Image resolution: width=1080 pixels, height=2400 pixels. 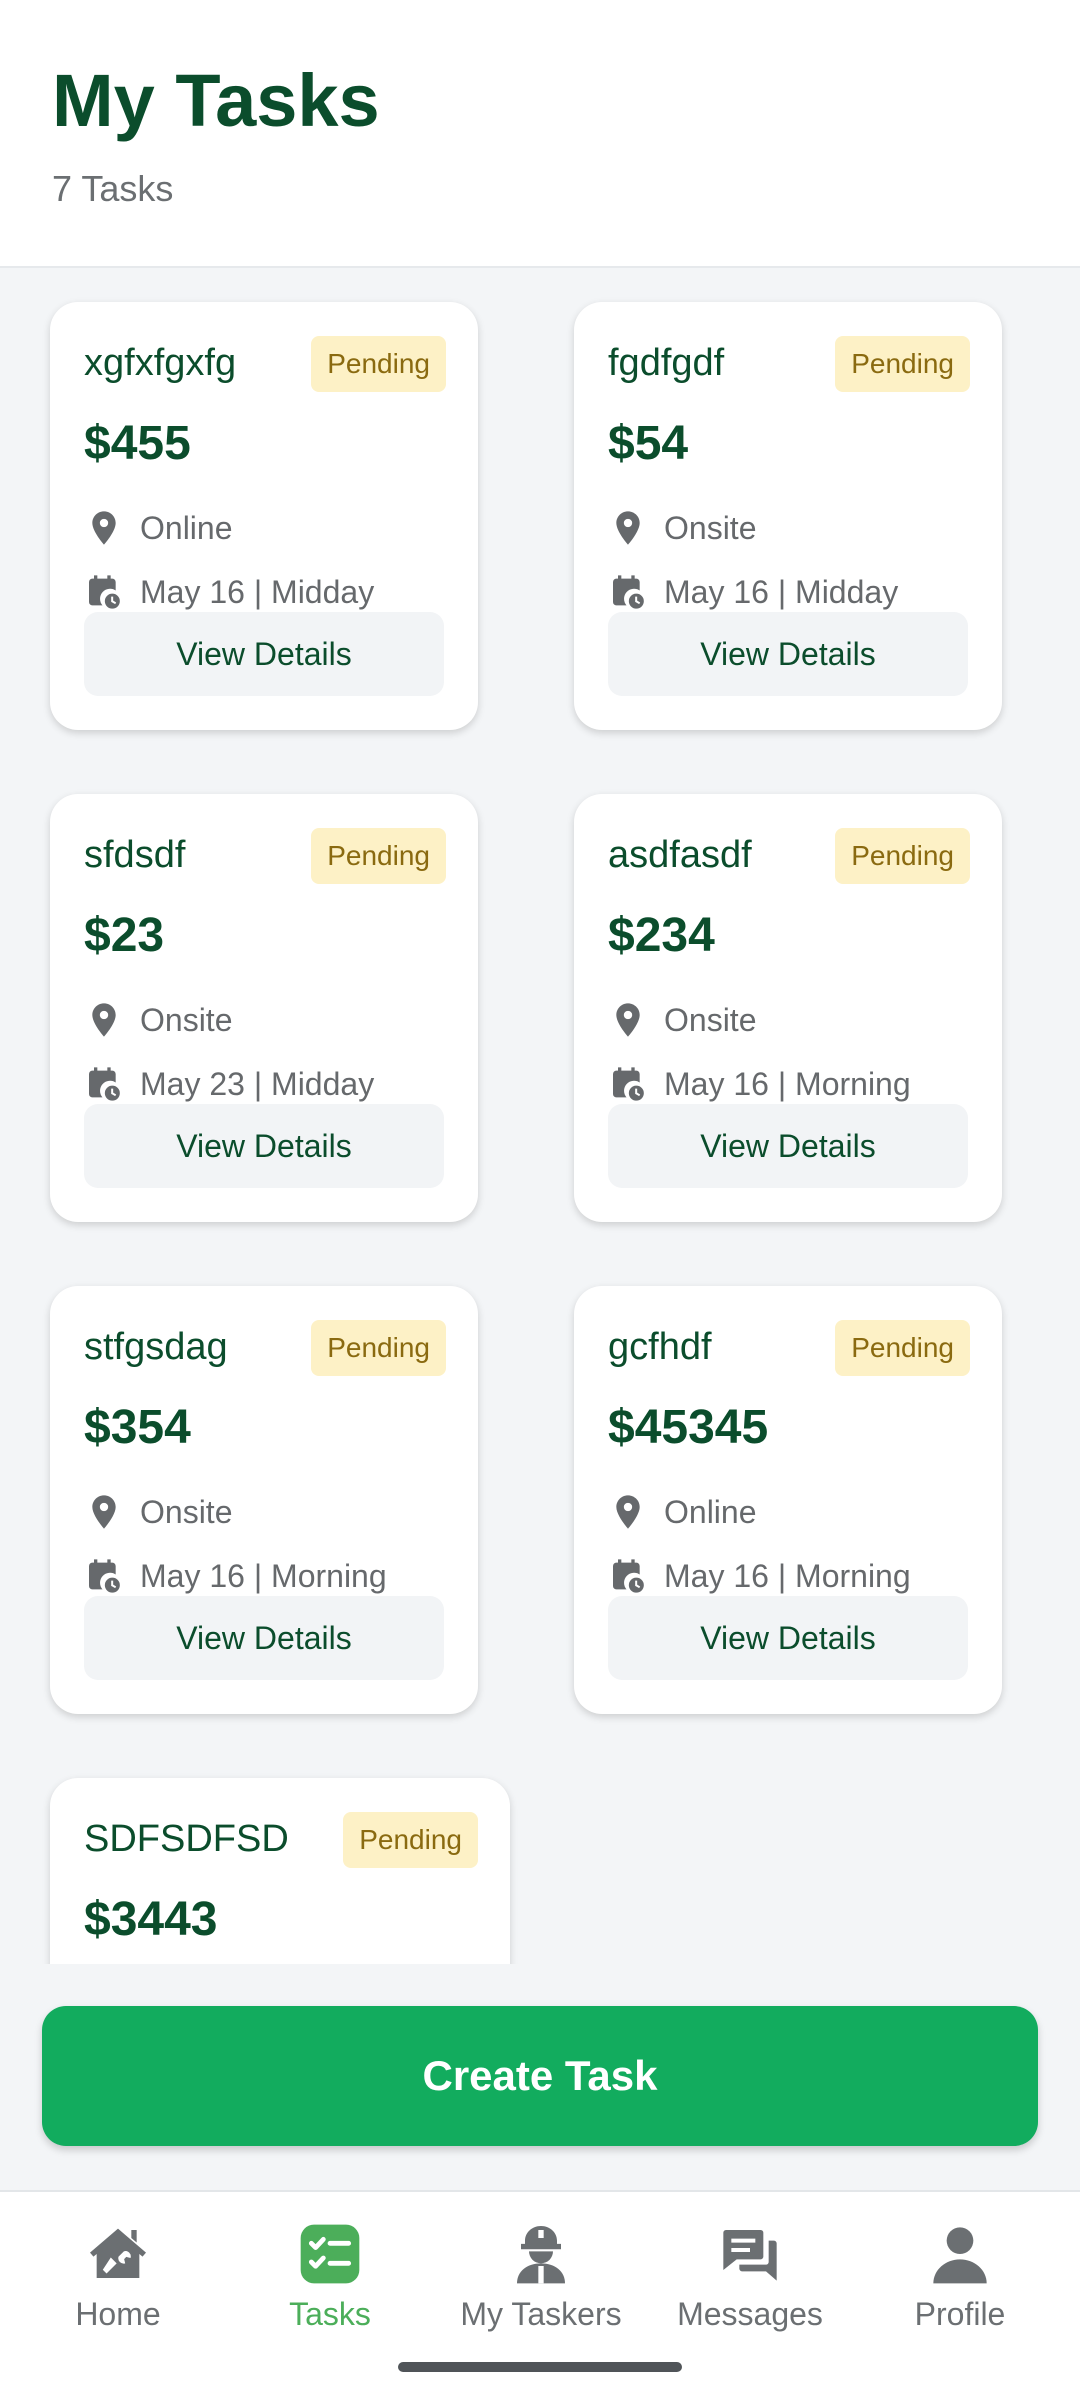 What do you see at coordinates (216, 100) in the screenshot?
I see `page-title: My Tasks` at bounding box center [216, 100].